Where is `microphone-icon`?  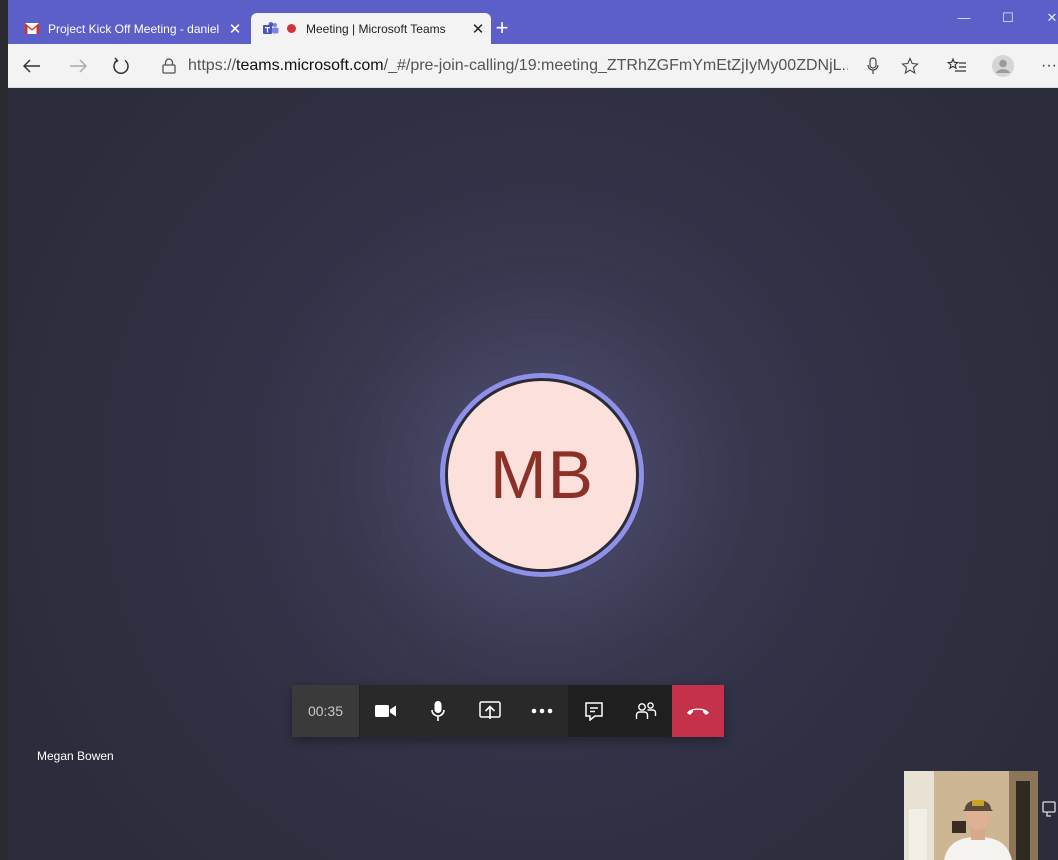
microphone-icon is located at coordinates (438, 711).